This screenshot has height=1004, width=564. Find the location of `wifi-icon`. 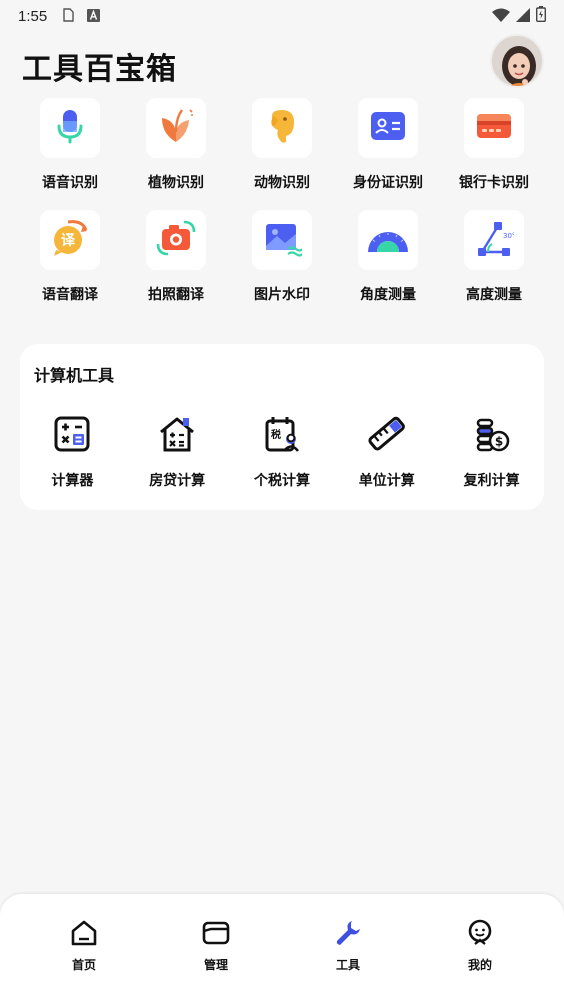

wifi-icon is located at coordinates (501, 16).